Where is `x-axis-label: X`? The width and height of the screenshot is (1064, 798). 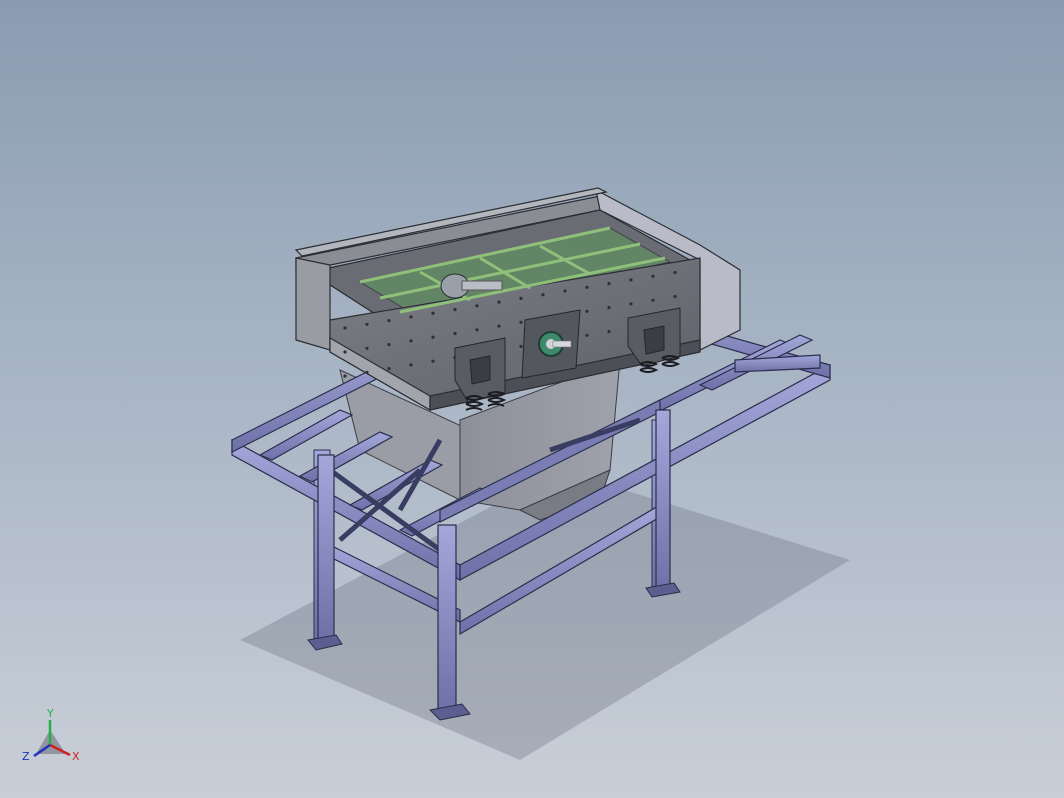
x-axis-label: X is located at coordinates (76, 756).